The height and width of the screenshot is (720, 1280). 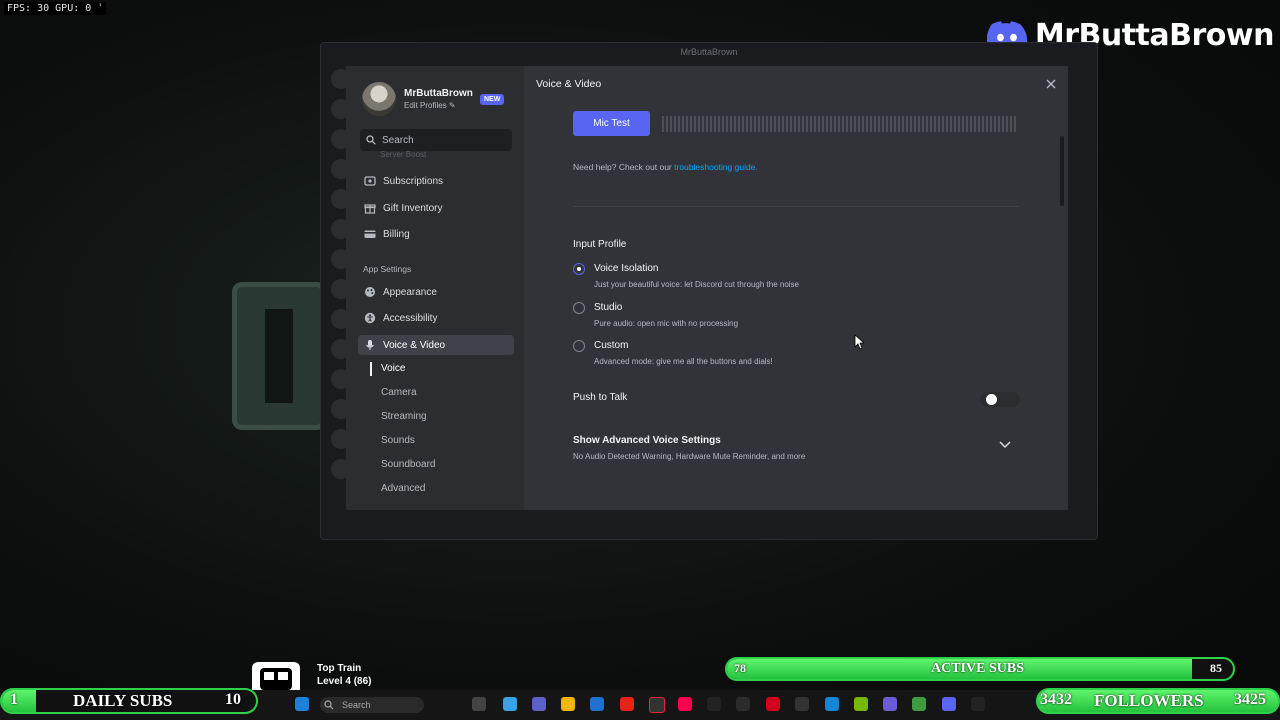 What do you see at coordinates (329, 705) in the screenshot?
I see `taskbar-search-icon` at bounding box center [329, 705].